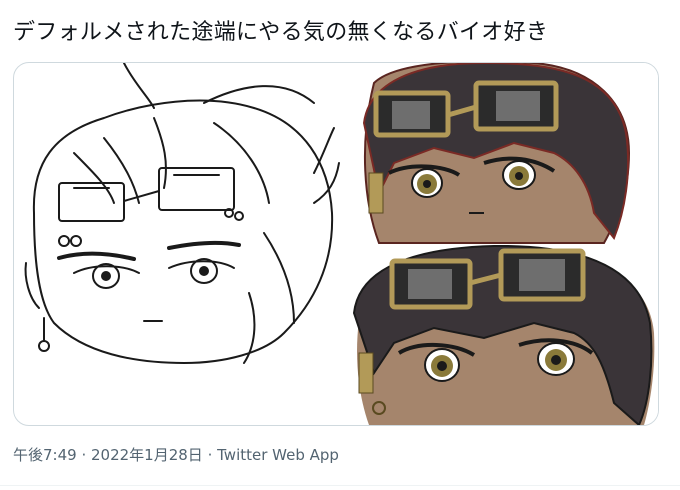 The width and height of the screenshot is (680, 490). Describe the element at coordinates (147, 455) in the screenshot. I see `tweet-date: 2022年1月28日` at that location.